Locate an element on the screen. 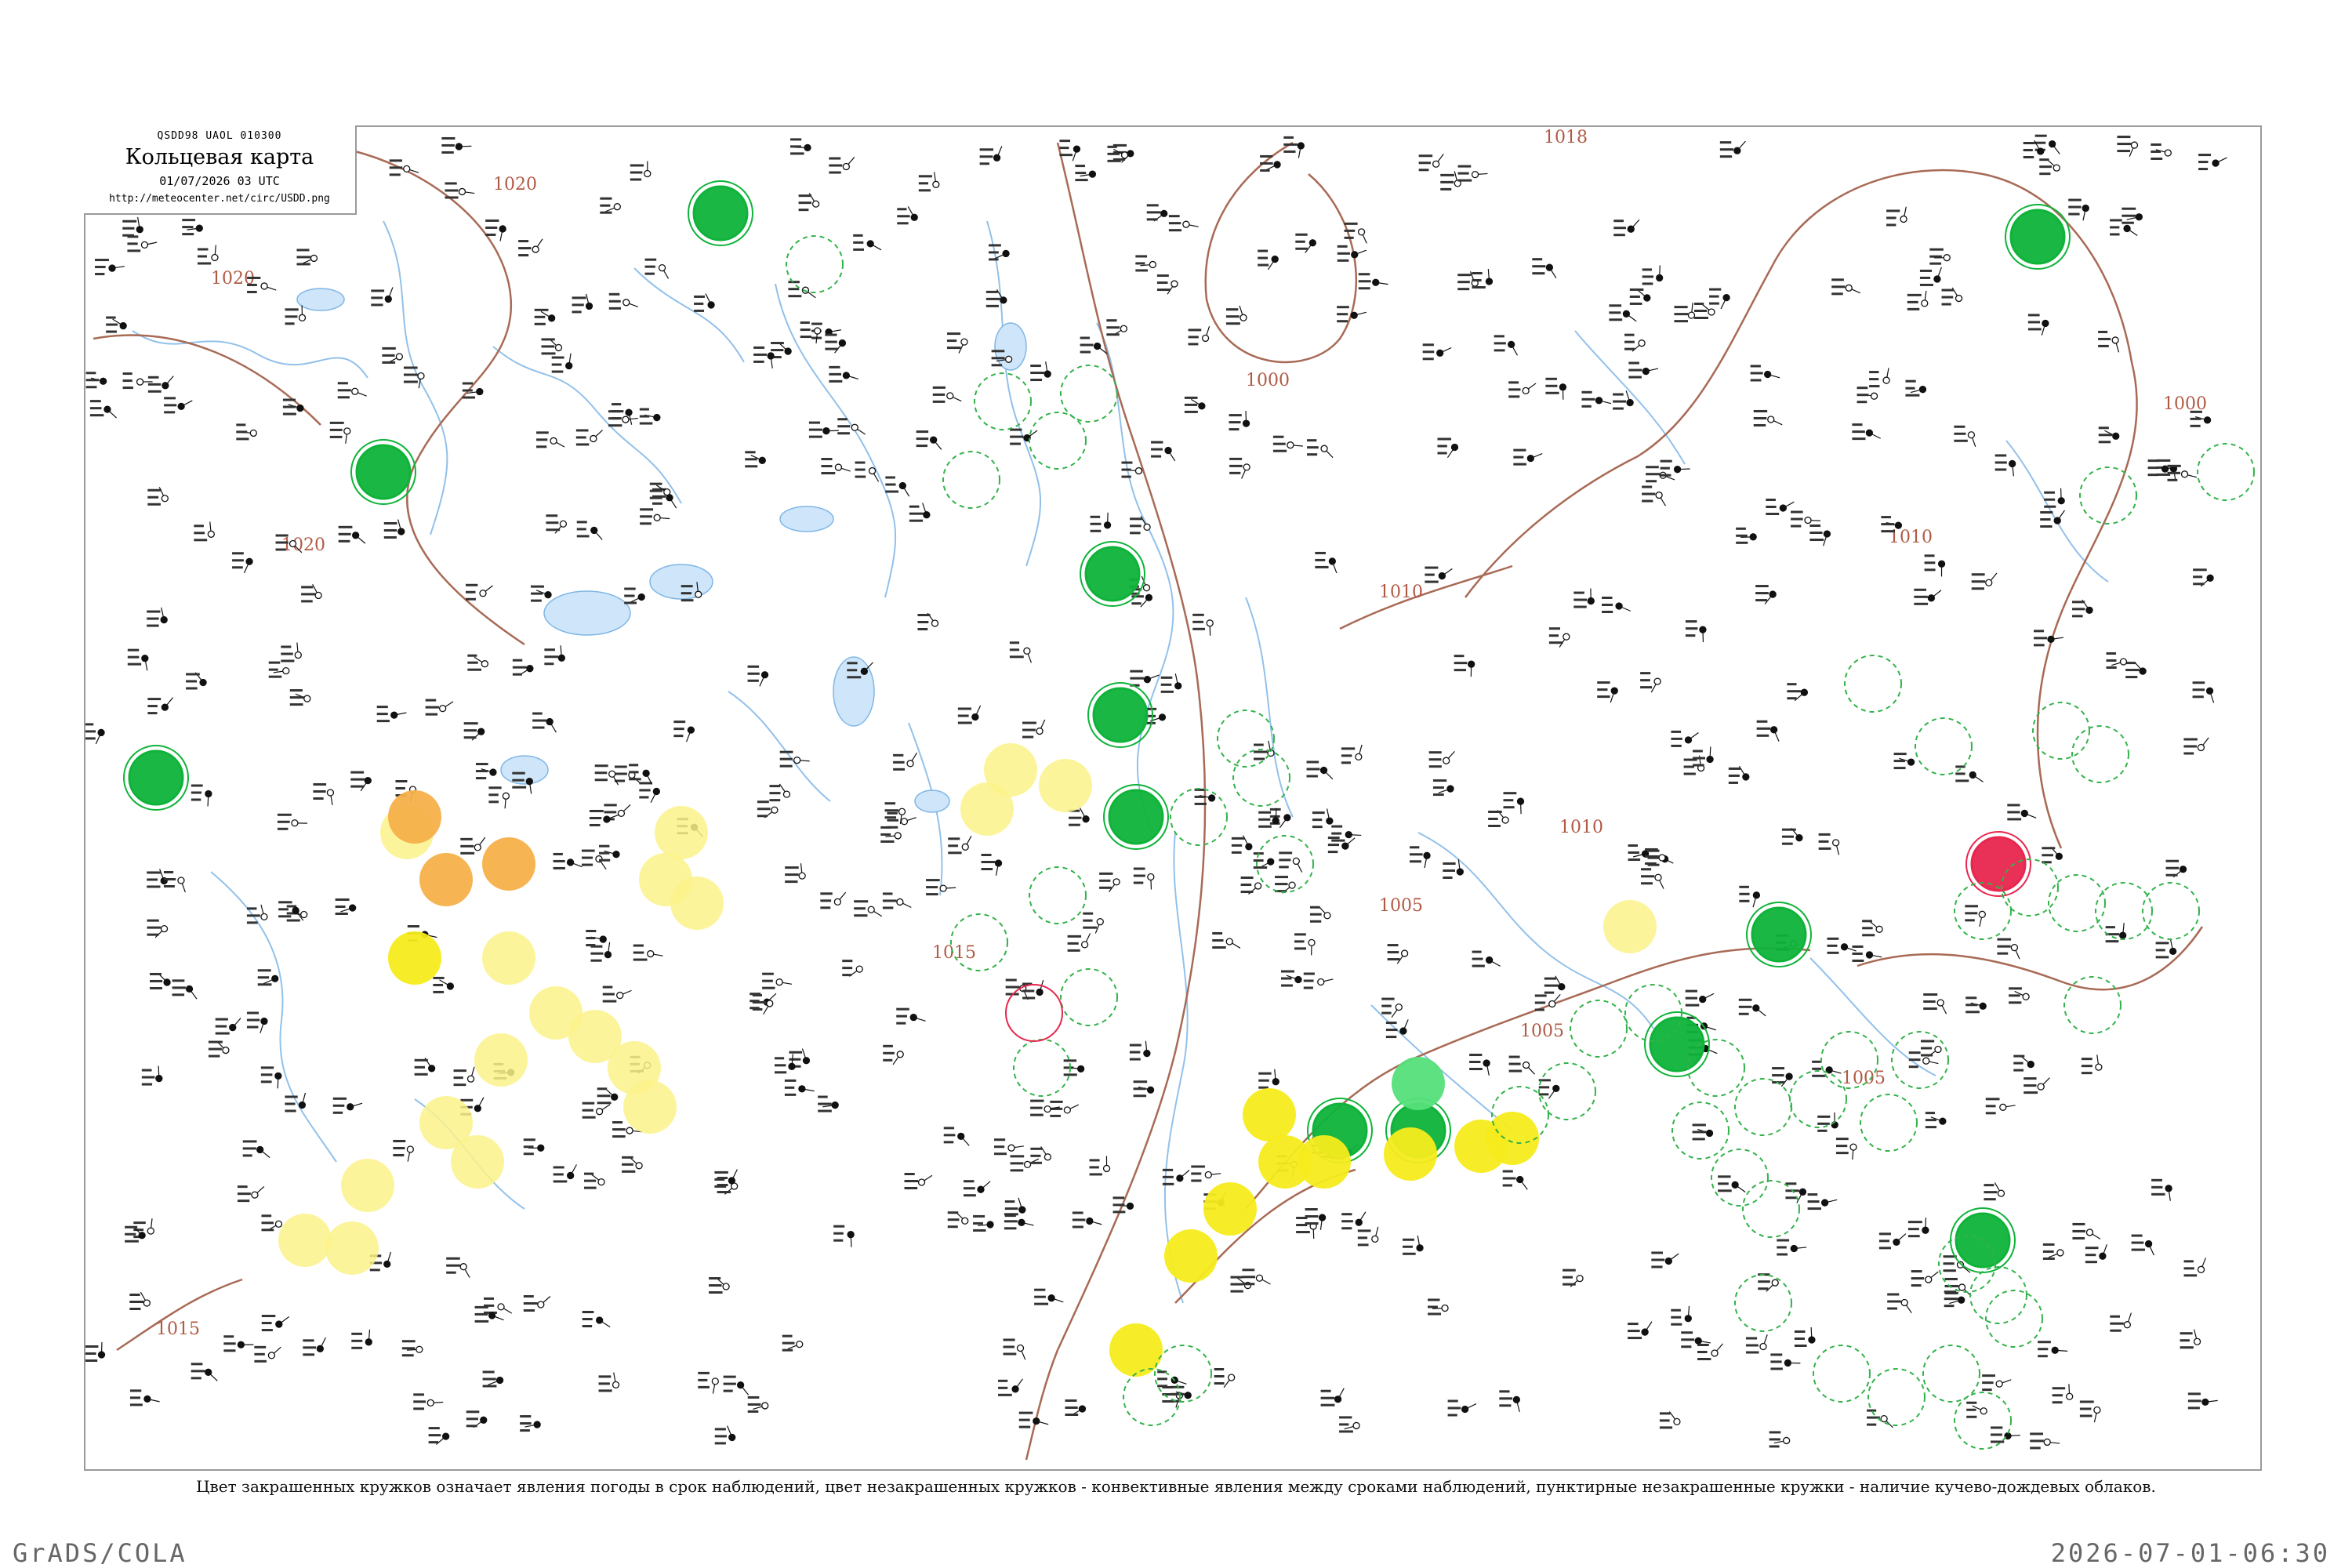  isobar-label: 1005 is located at coordinates (1401, 906).